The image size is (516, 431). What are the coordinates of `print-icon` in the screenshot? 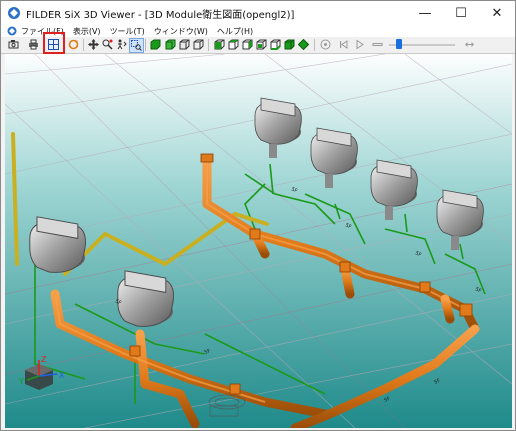 It's located at (33, 44).